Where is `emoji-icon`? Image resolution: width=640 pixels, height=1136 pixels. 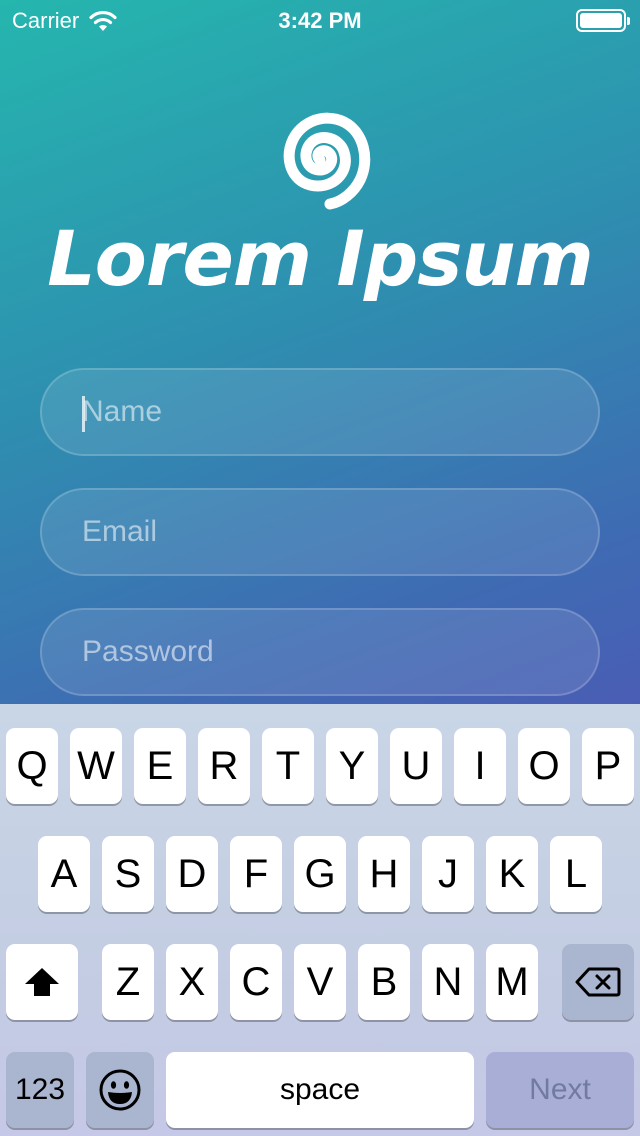
emoji-icon is located at coordinates (120, 1090).